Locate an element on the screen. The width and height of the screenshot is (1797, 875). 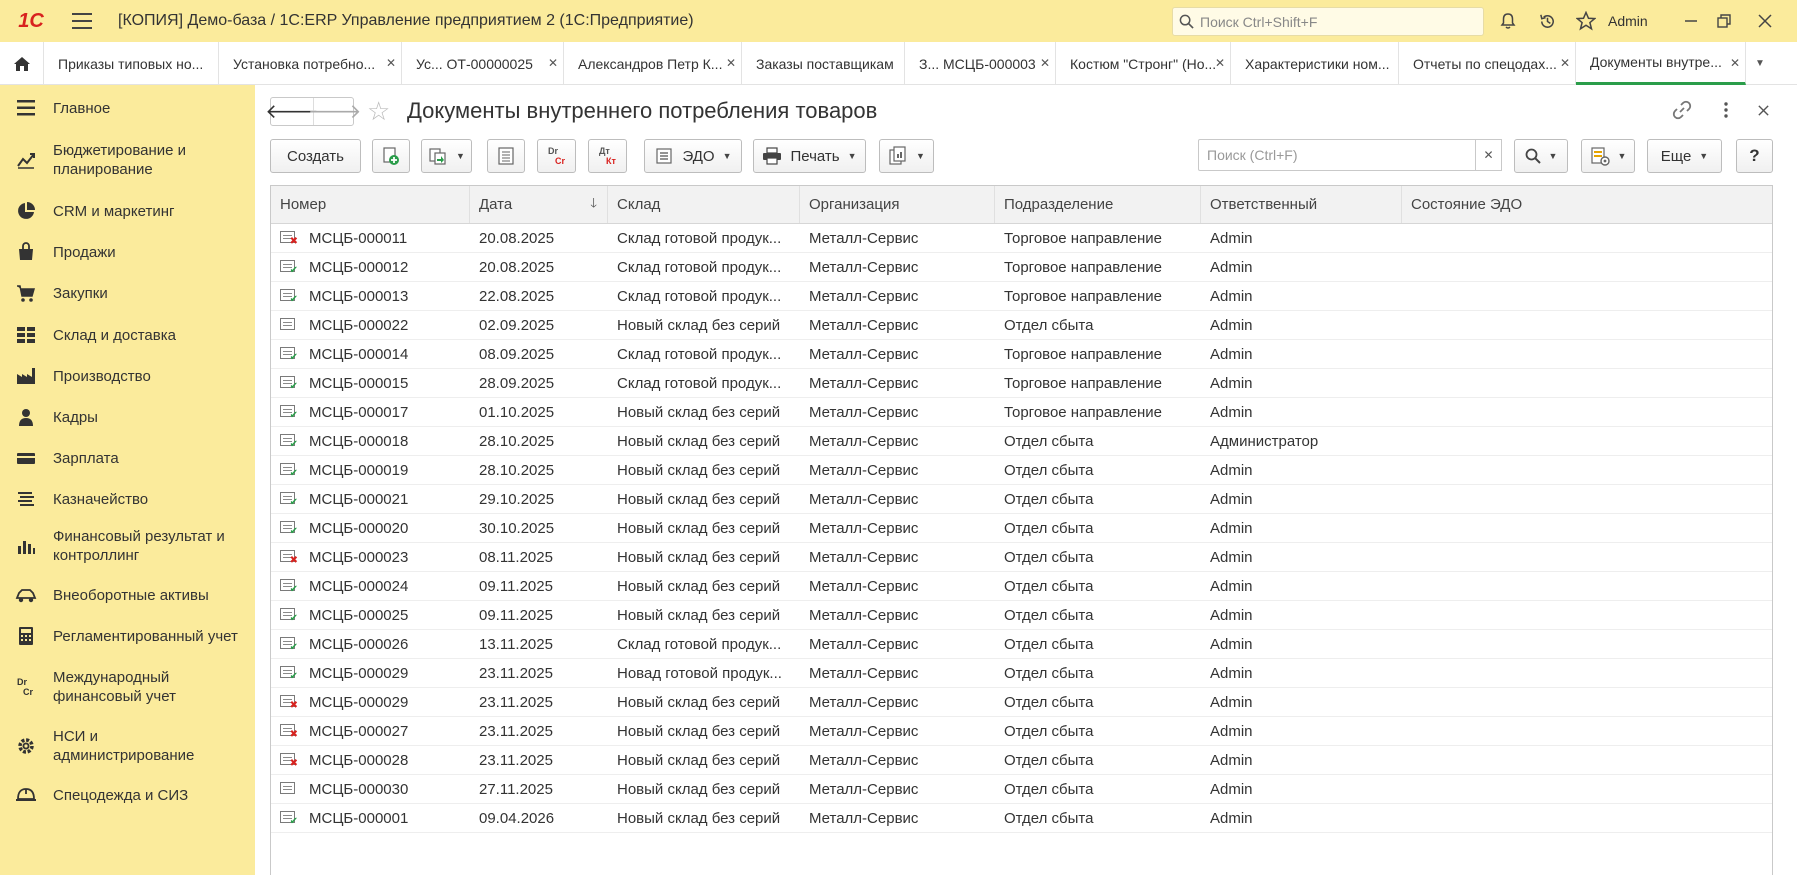
column-header-warehouse: Склад is located at coordinates (704, 204).